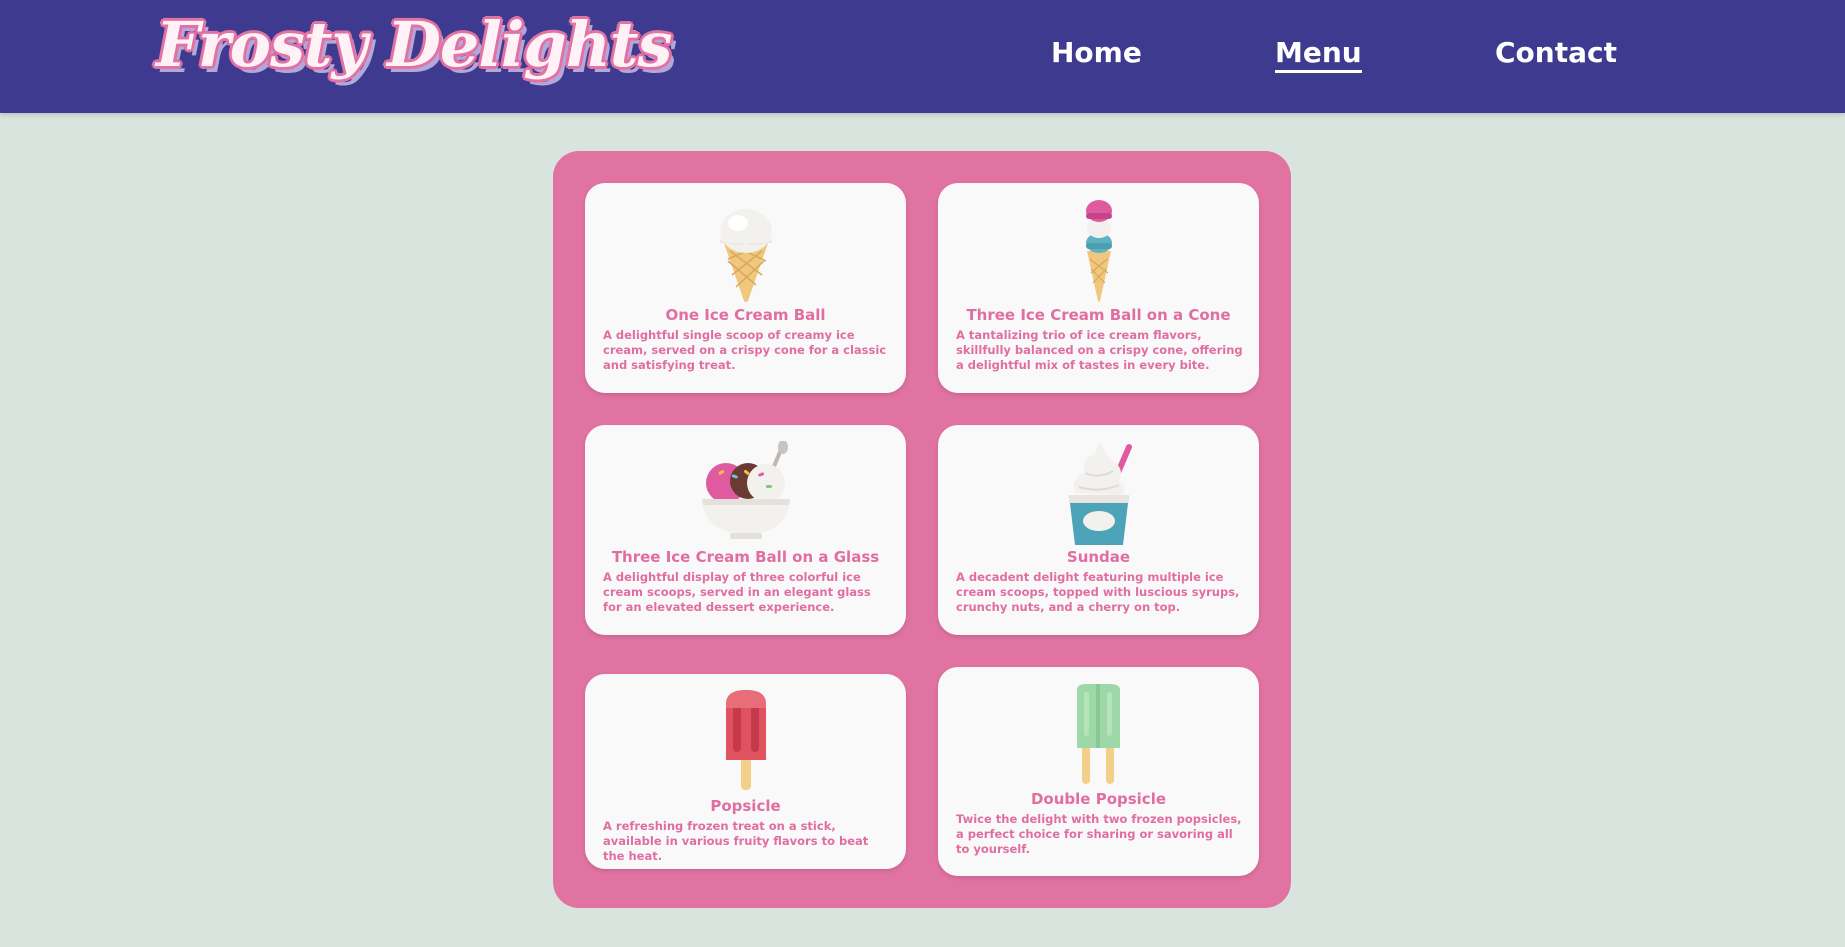 This screenshot has width=1845, height=947. Describe the element at coordinates (745, 251) in the screenshot. I see `single-scoop-cone-icon` at that location.